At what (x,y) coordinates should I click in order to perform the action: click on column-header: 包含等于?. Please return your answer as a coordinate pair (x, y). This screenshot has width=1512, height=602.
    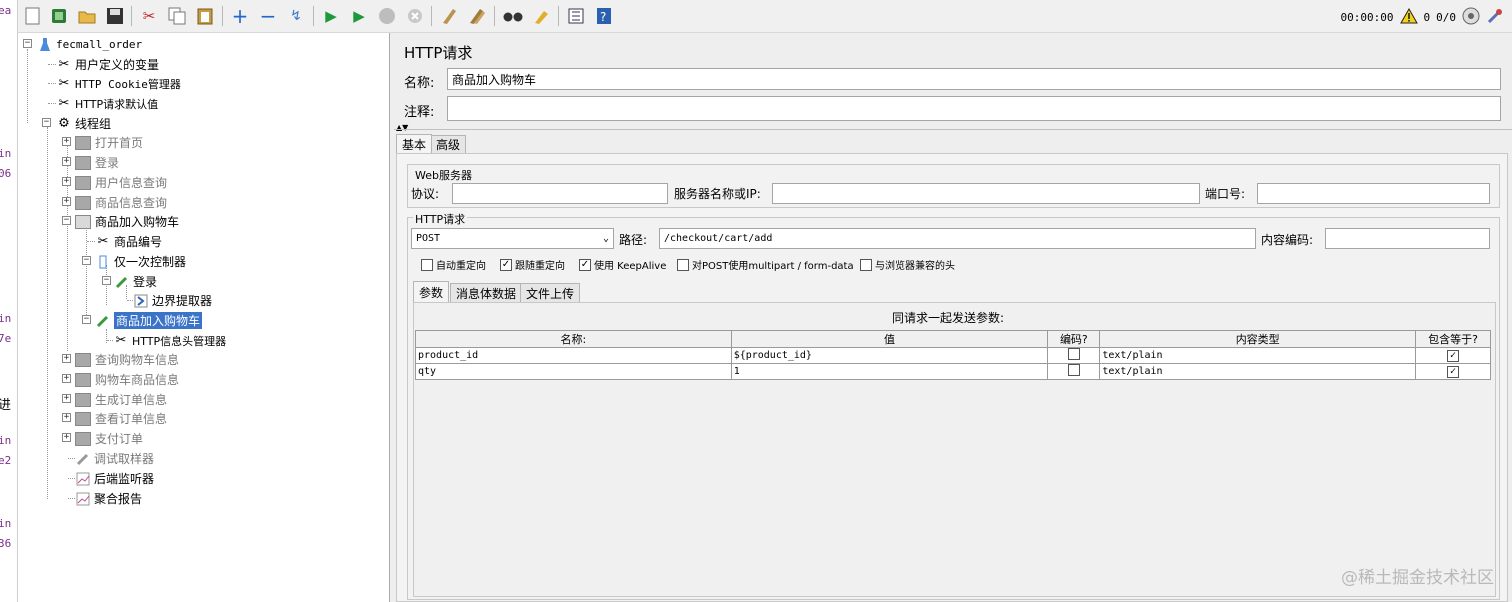
    Looking at the image, I should click on (1453, 339).